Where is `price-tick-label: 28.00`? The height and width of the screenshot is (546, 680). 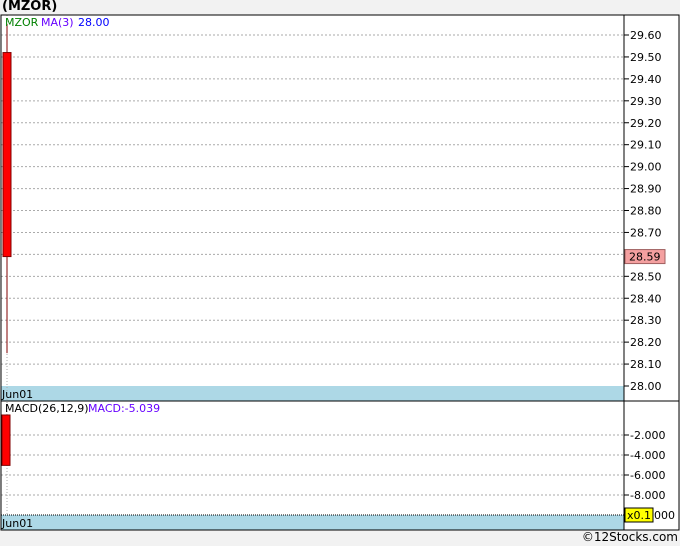 price-tick-label: 28.00 is located at coordinates (646, 386).